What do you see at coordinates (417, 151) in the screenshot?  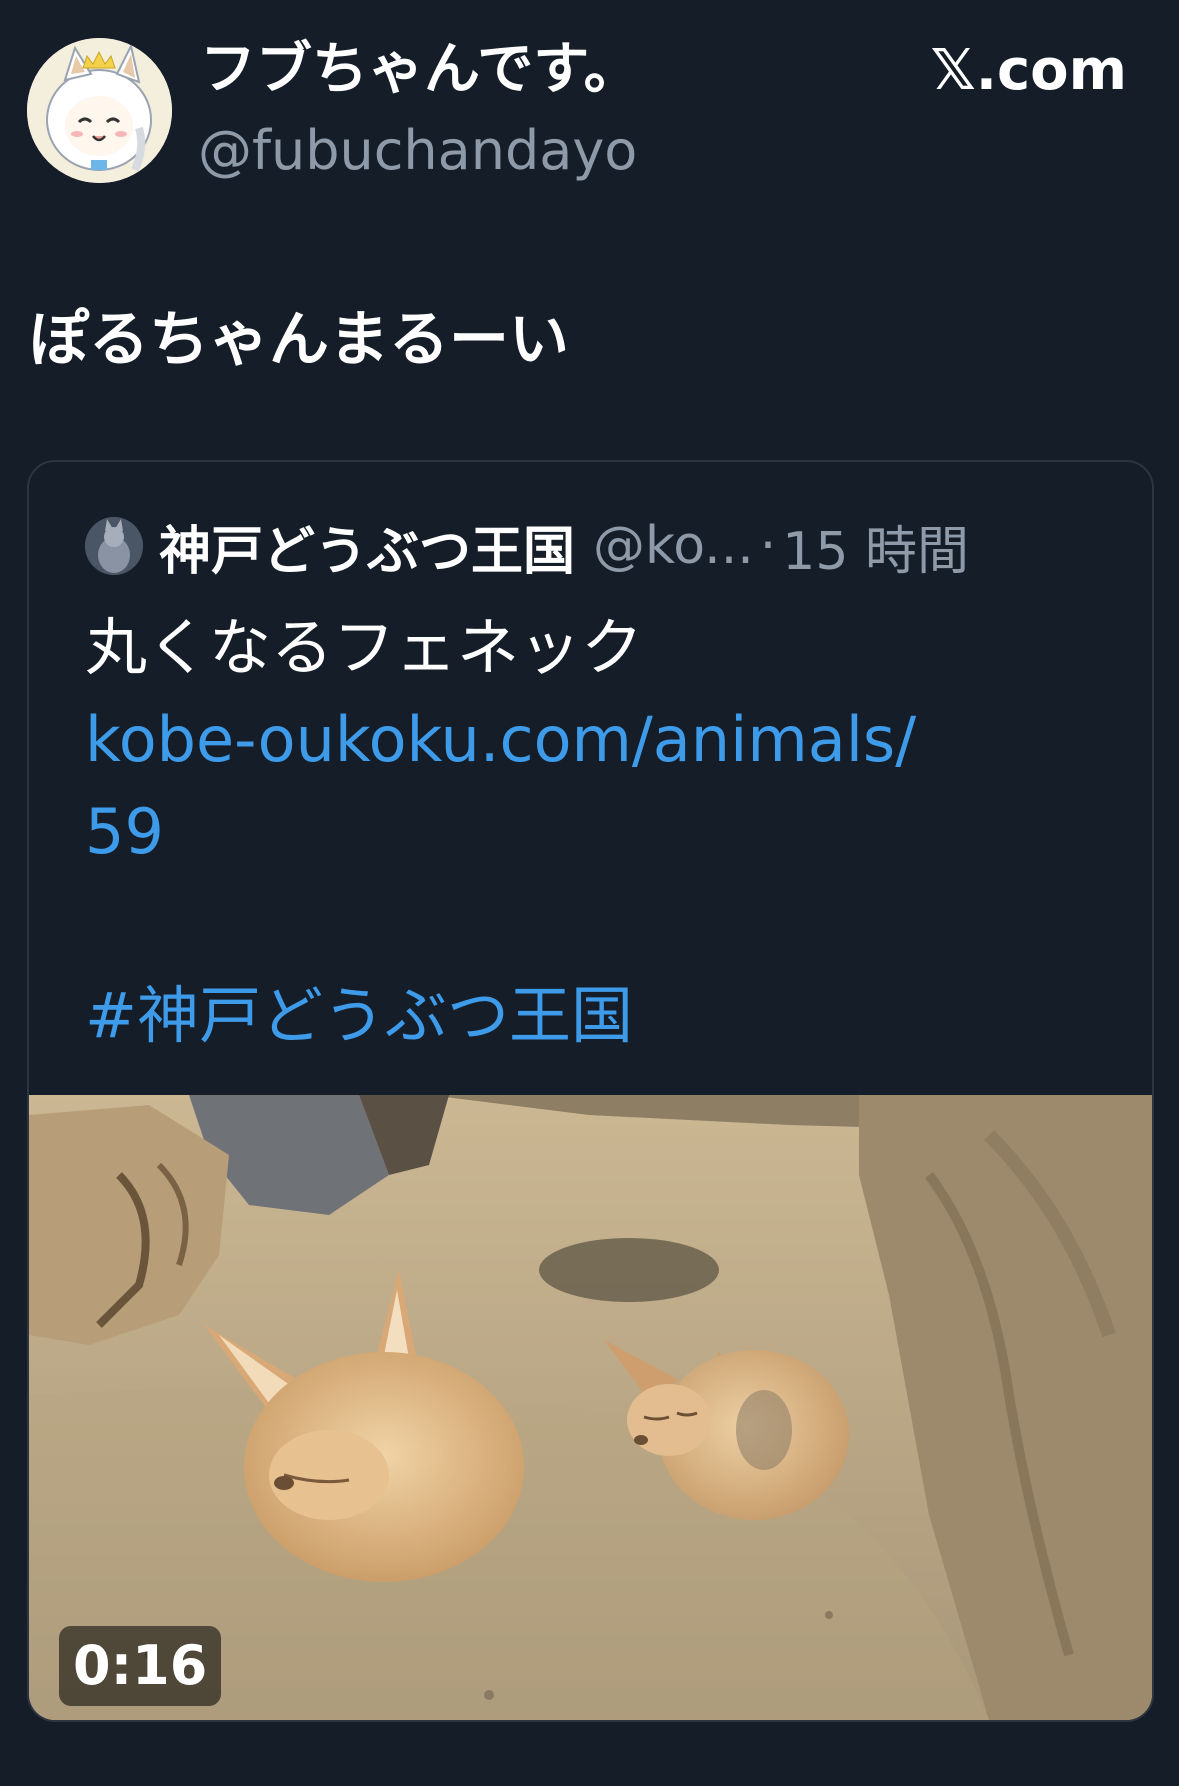 I see `author-handle: @fubuchandayo` at bounding box center [417, 151].